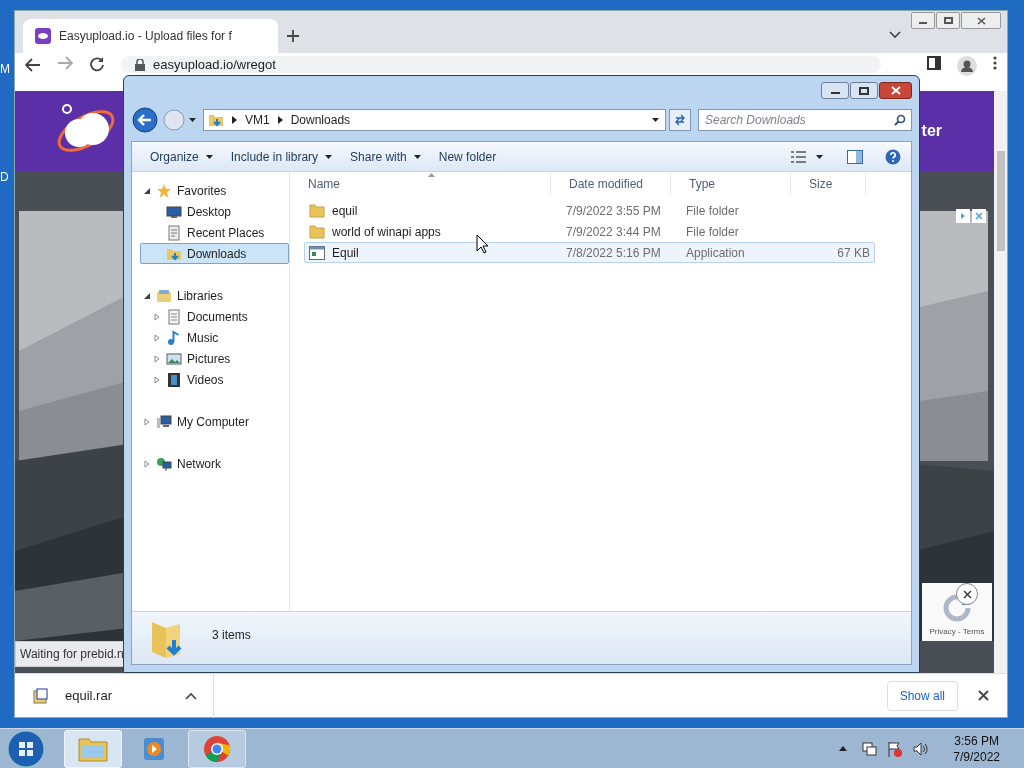 The height and width of the screenshot is (768, 1024). I want to click on desktop-icon-label: M, so click(5, 69).